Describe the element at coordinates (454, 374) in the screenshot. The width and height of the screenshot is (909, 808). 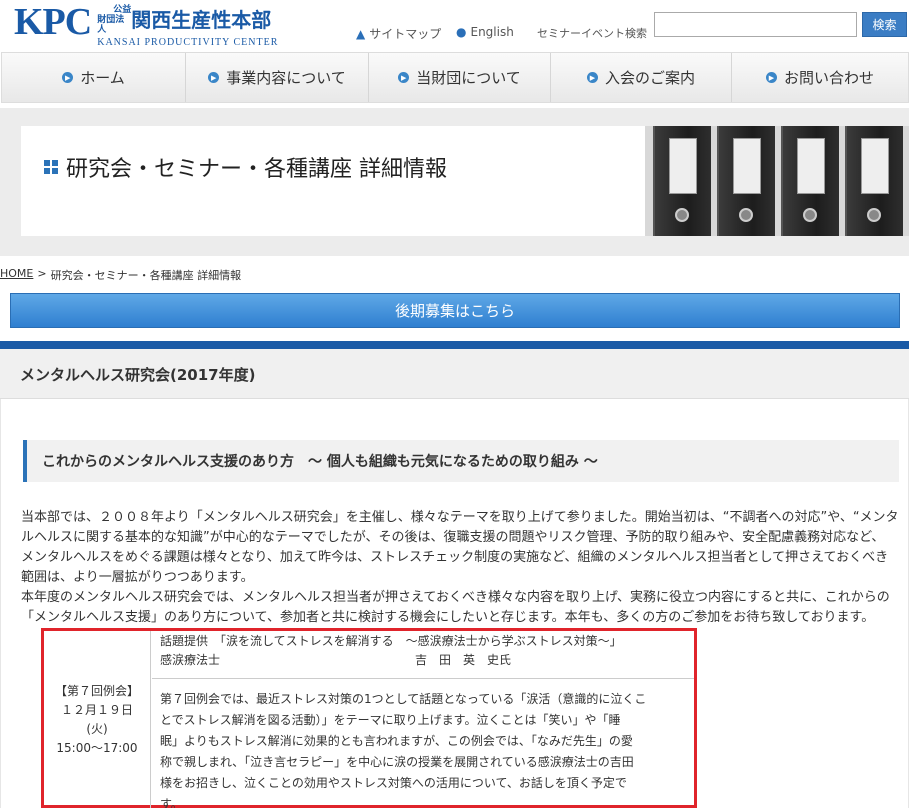
I see `section-header: メンタルヘルス研究会(2017年度)` at that location.